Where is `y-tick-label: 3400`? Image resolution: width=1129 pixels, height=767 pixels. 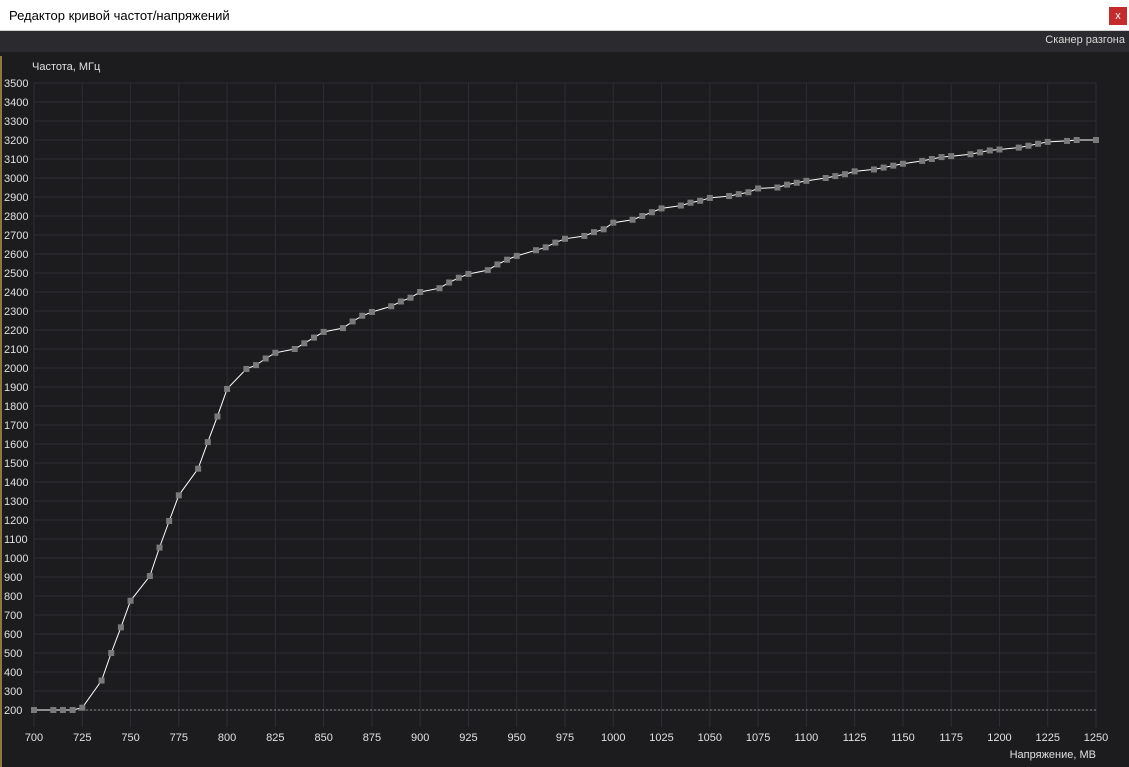
y-tick-label: 3400 is located at coordinates (16, 103).